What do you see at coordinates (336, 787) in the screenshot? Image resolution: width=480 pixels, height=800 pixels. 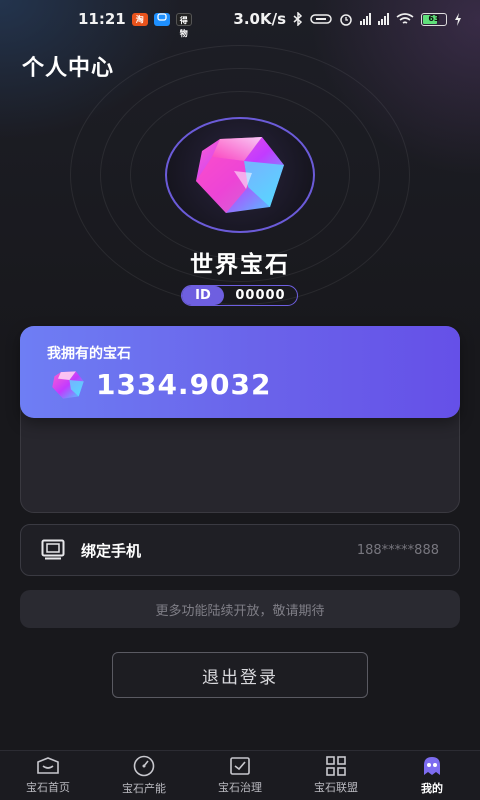 I see `tab-label: 宝石联盟` at bounding box center [336, 787].